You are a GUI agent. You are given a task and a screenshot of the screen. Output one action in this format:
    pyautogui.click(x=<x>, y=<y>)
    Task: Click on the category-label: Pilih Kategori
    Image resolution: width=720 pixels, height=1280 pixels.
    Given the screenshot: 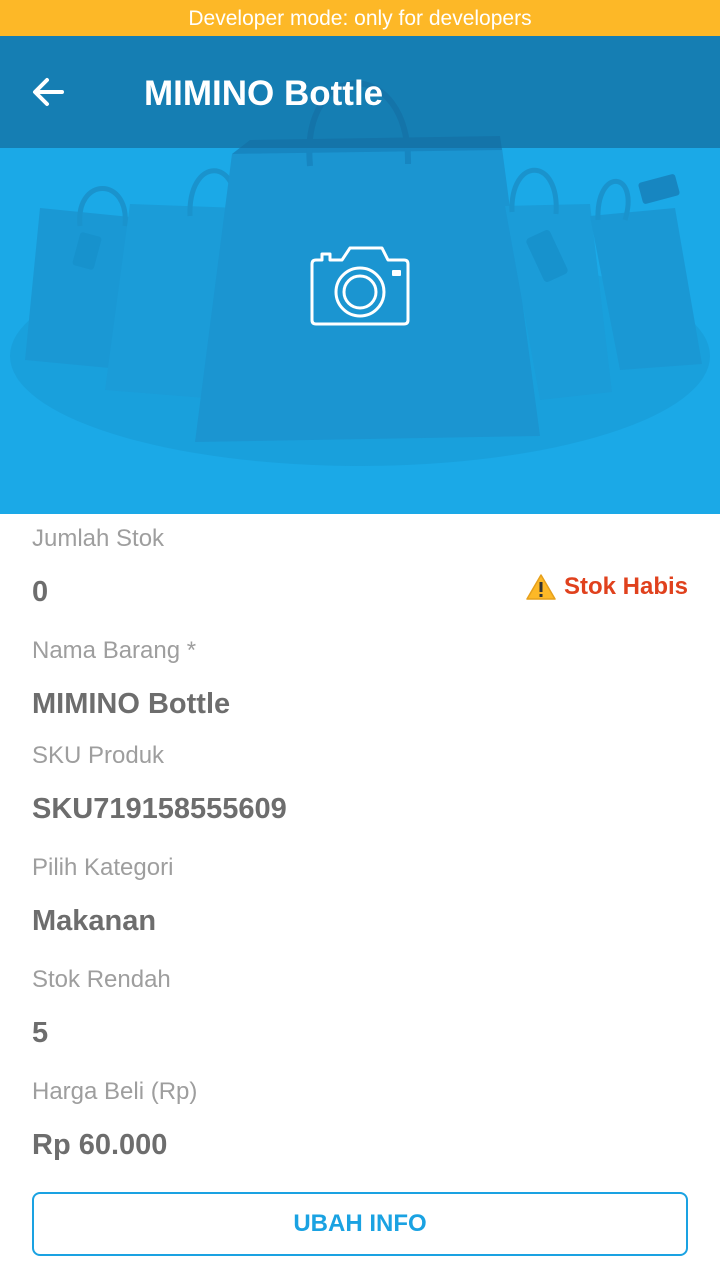 What is the action you would take?
    pyautogui.click(x=103, y=867)
    